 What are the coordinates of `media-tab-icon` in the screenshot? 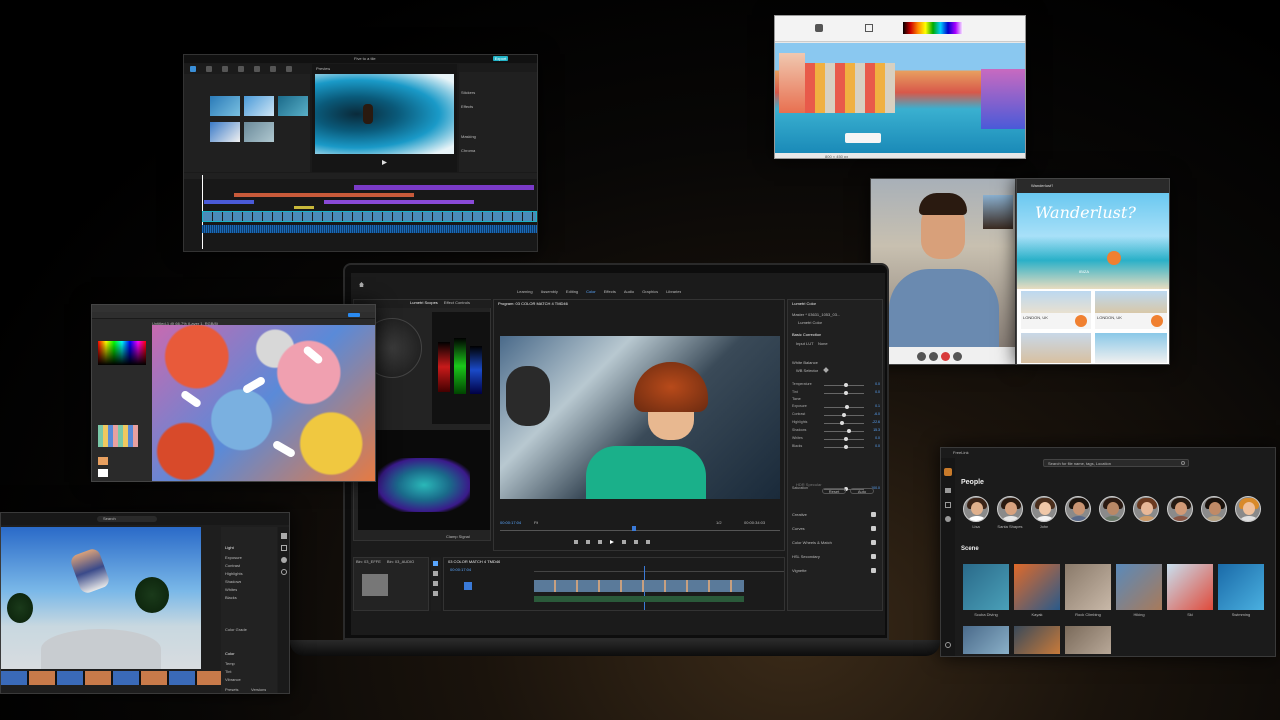 It's located at (193, 69).